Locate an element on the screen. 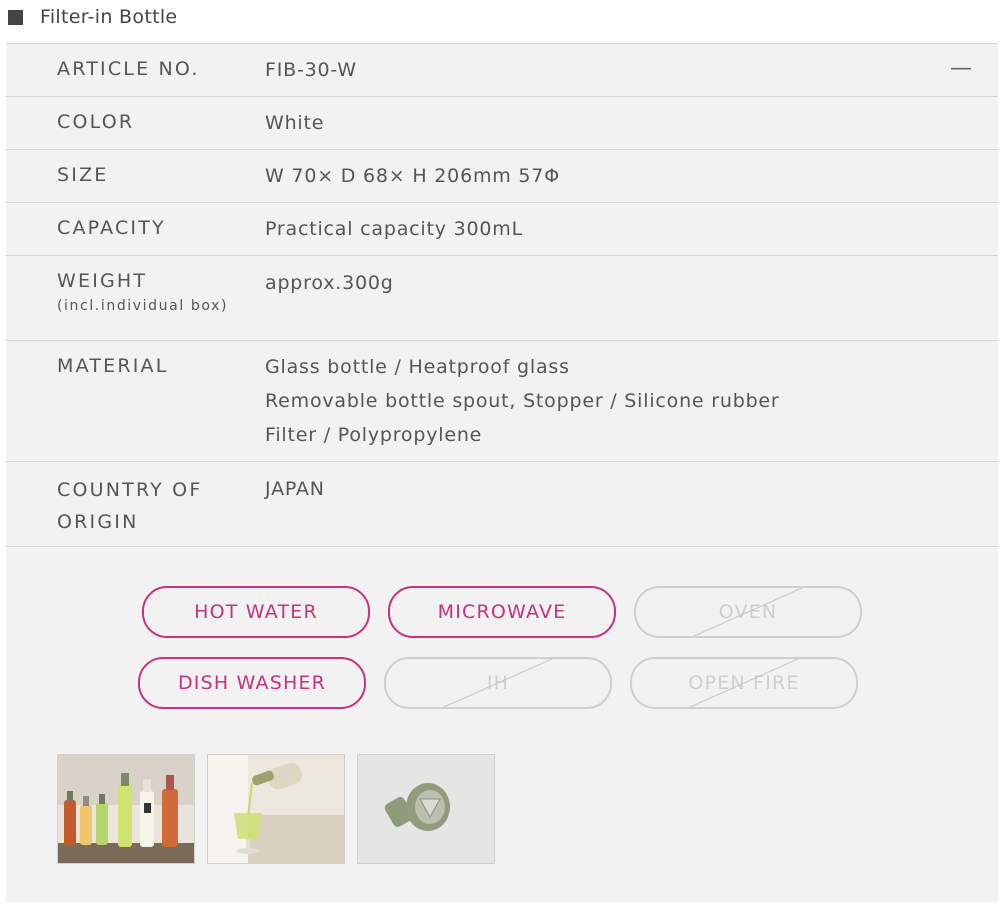 The height and width of the screenshot is (903, 1000). spec-row-capacity: CAPACITY Practical capacity 300mL is located at coordinates (502, 229).